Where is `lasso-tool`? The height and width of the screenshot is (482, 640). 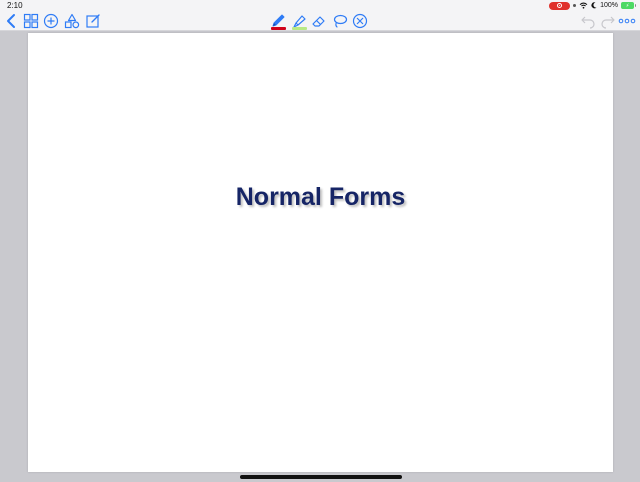
lasso-tool is located at coordinates (340, 21).